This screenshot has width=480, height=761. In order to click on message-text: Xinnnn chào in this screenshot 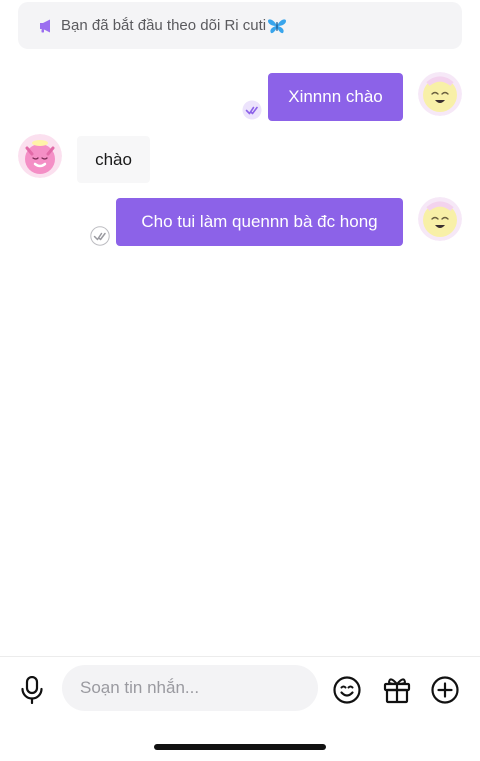, I will do `click(335, 96)`.